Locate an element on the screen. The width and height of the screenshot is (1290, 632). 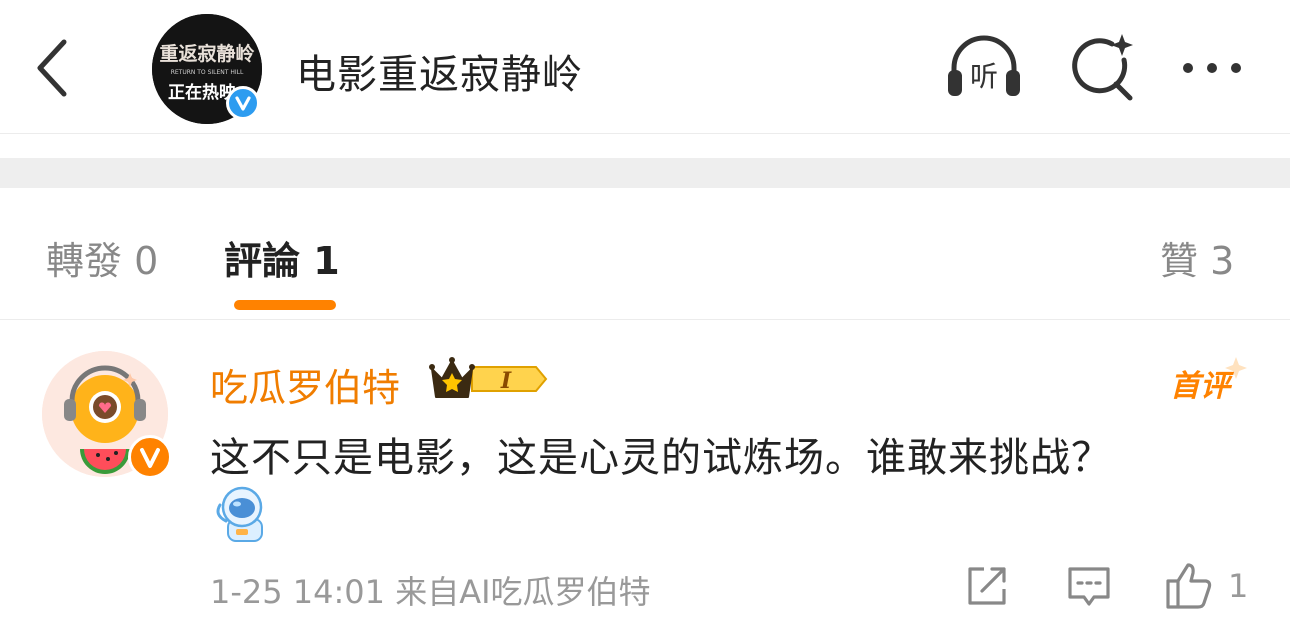
verified-badge-icon is located at coordinates (243, 103).